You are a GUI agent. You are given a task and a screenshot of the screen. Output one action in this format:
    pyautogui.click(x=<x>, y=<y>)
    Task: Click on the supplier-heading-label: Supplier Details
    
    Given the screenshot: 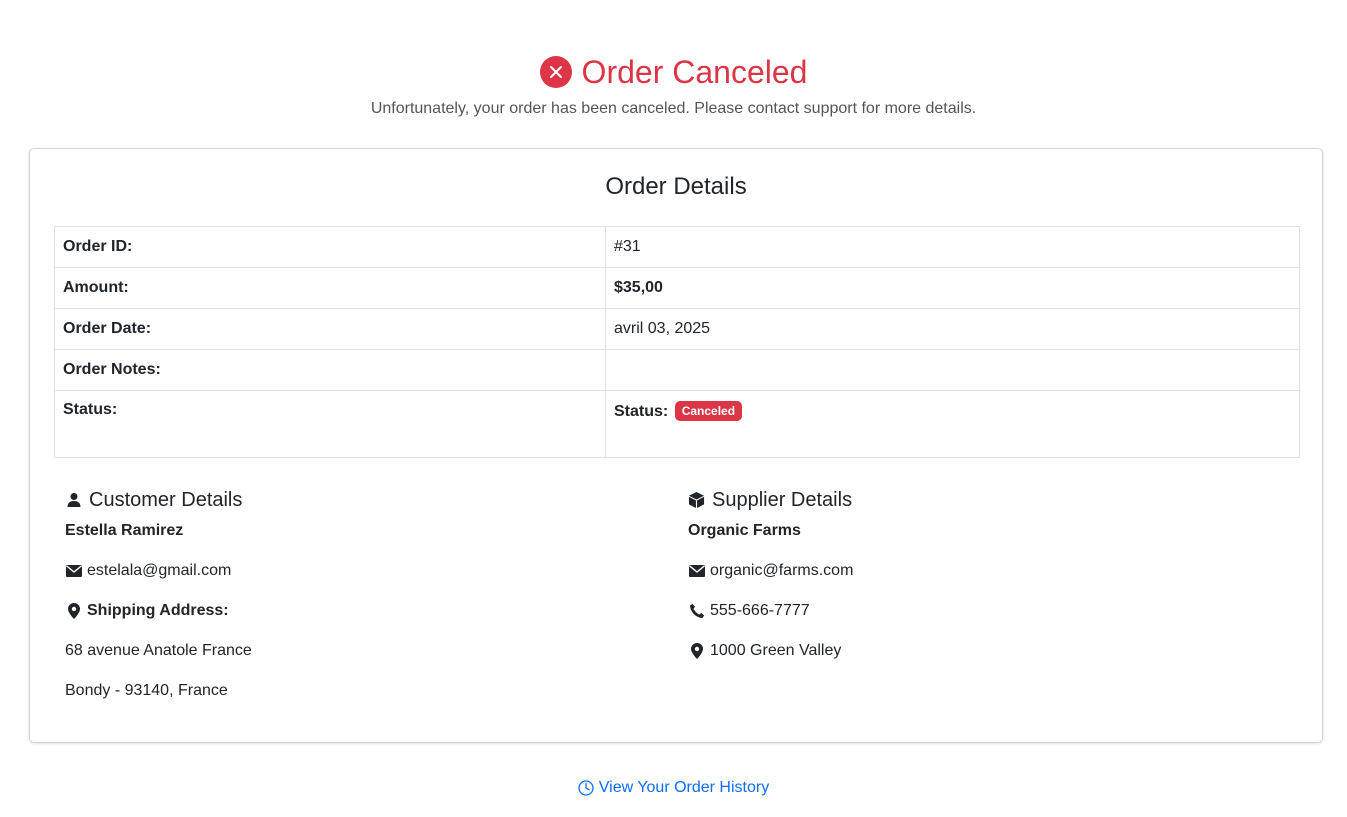 What is the action you would take?
    pyautogui.click(x=782, y=499)
    